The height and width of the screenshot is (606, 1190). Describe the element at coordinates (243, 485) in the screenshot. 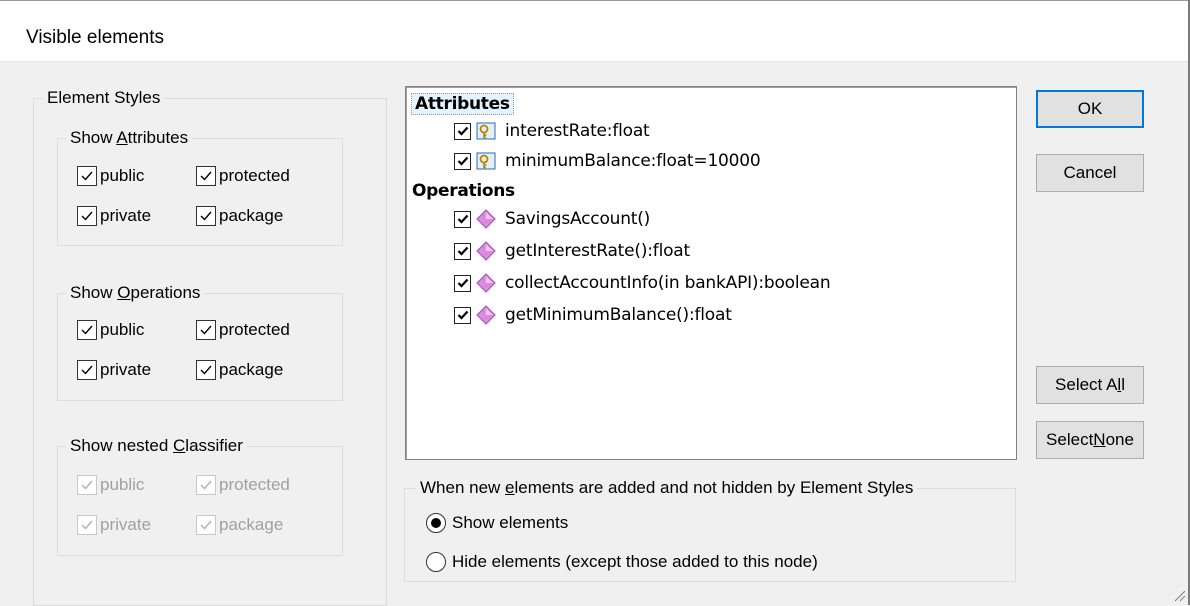

I see `nested-protected-checkbox: protected` at that location.